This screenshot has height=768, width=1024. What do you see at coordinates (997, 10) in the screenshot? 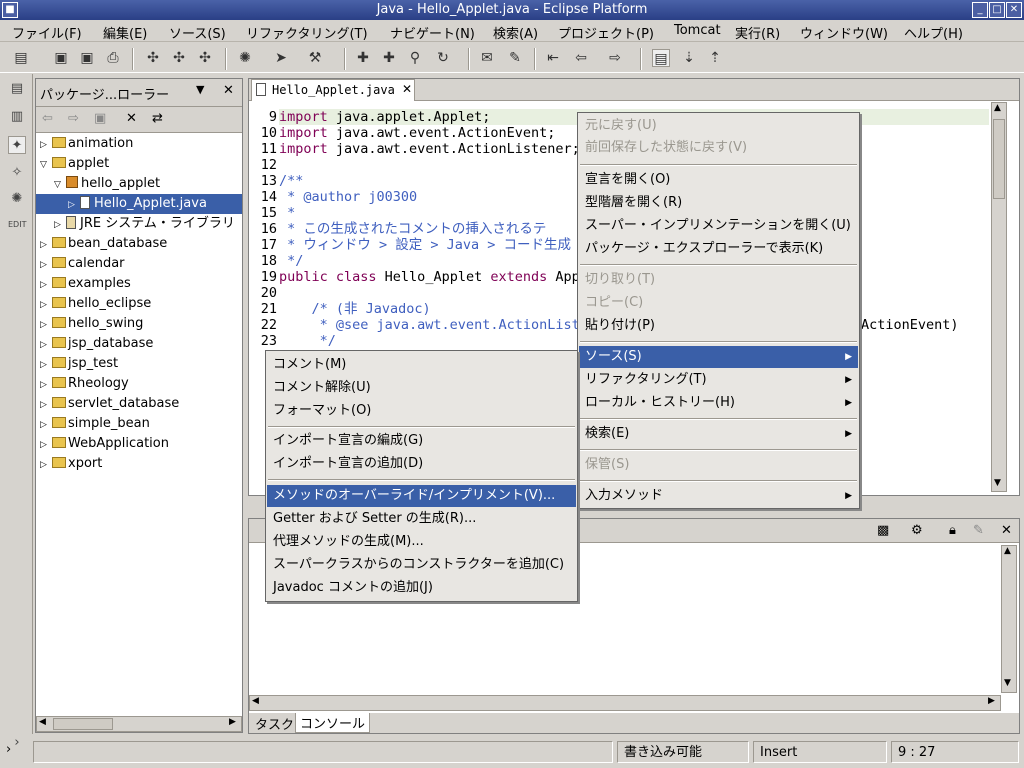
I see `maximize-icon: □` at bounding box center [997, 10].